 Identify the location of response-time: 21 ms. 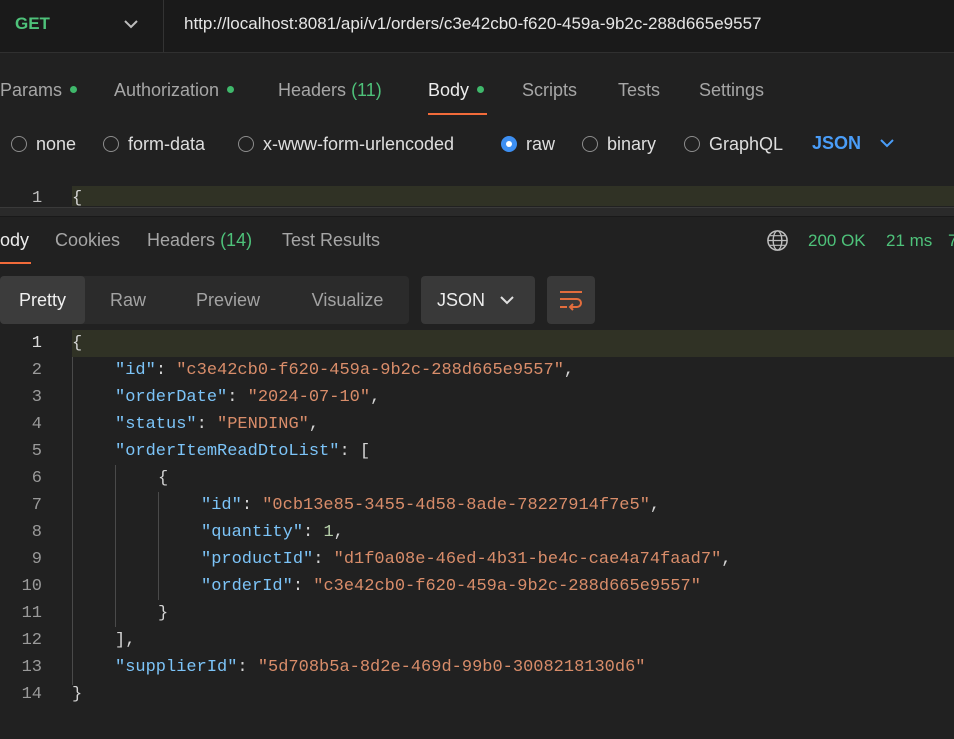
(909, 241).